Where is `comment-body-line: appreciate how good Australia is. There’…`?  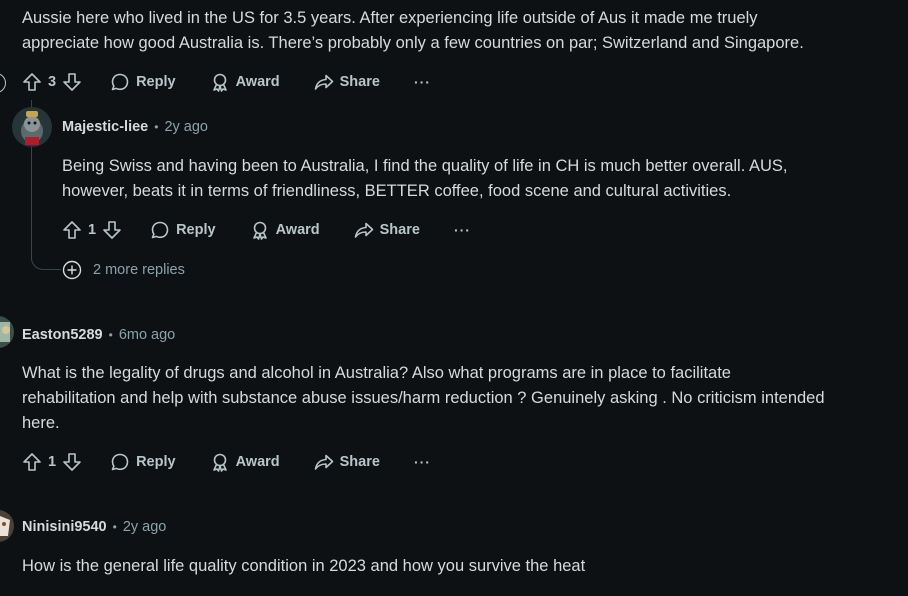 comment-body-line: appreciate how good Australia is. There’… is located at coordinates (413, 43).